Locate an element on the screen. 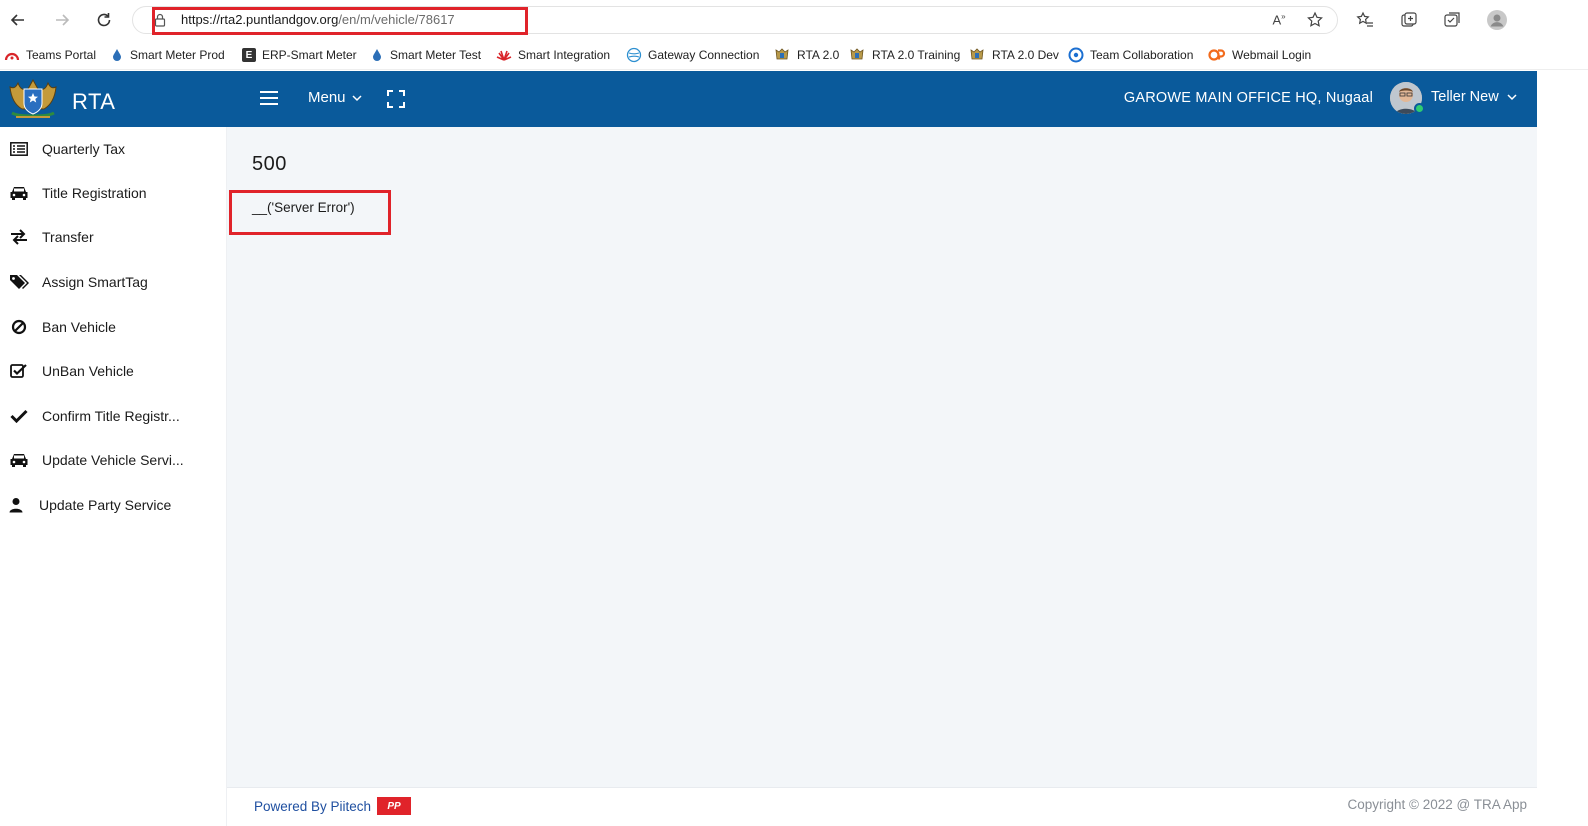  back-button is located at coordinates (18, 20).